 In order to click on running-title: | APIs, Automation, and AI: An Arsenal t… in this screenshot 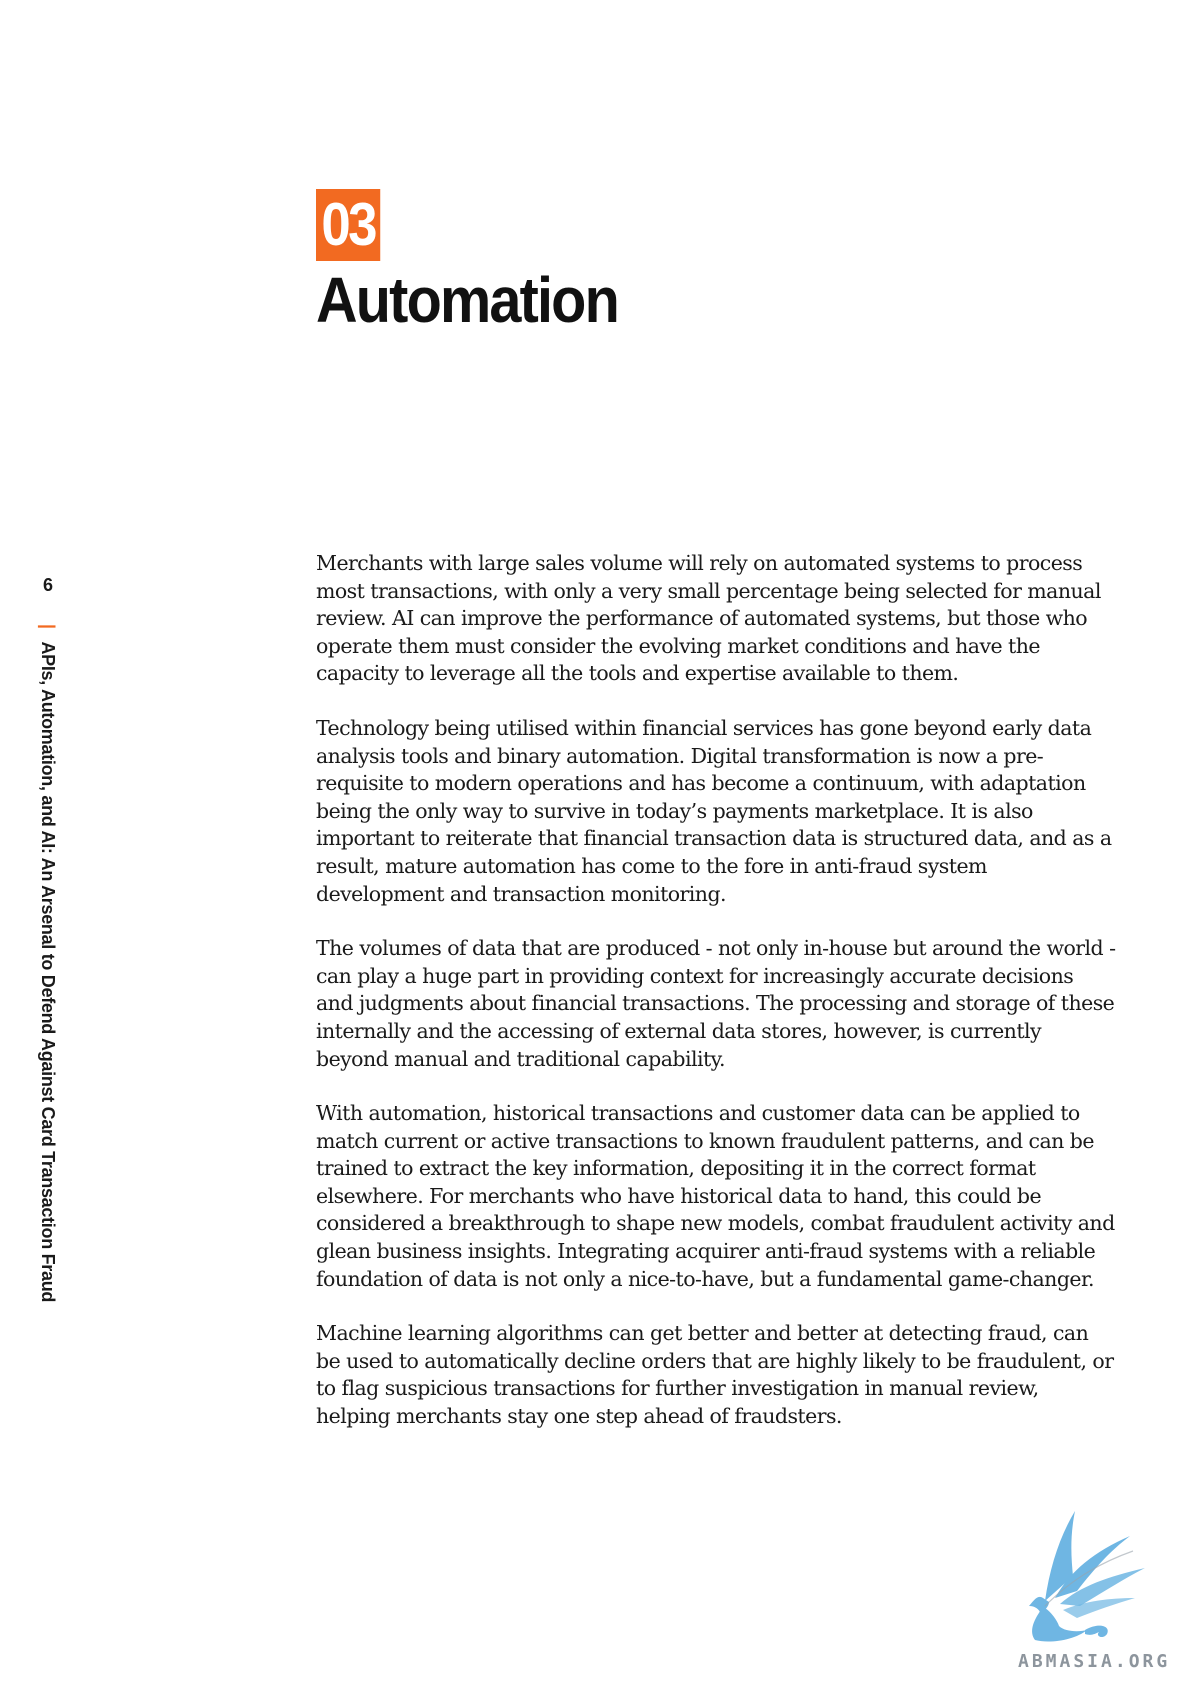, I will do `click(48, 963)`.